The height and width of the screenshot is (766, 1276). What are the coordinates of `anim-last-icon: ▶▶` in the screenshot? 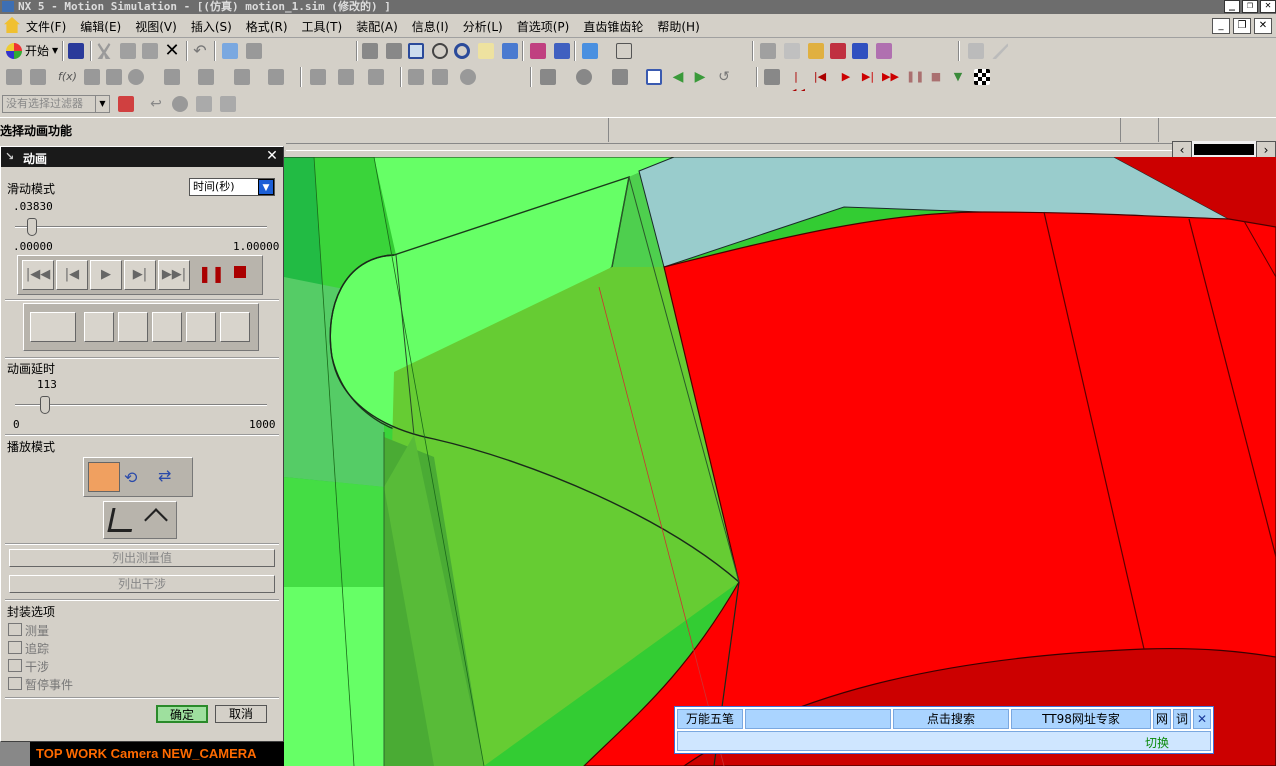 It's located at (890, 77).